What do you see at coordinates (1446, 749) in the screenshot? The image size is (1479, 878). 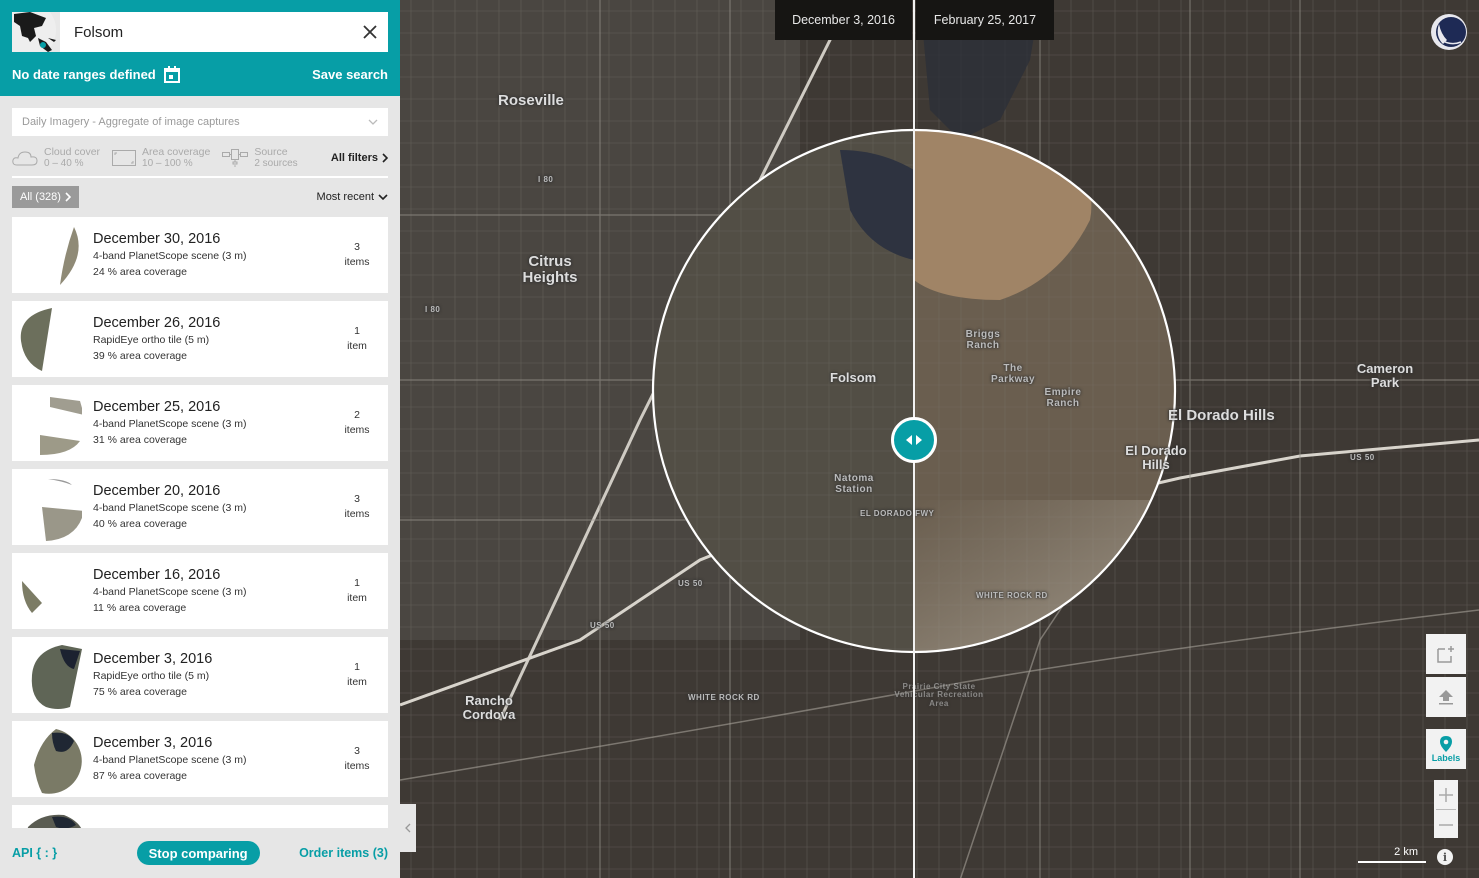 I see `labels-toggle-button: Labels` at bounding box center [1446, 749].